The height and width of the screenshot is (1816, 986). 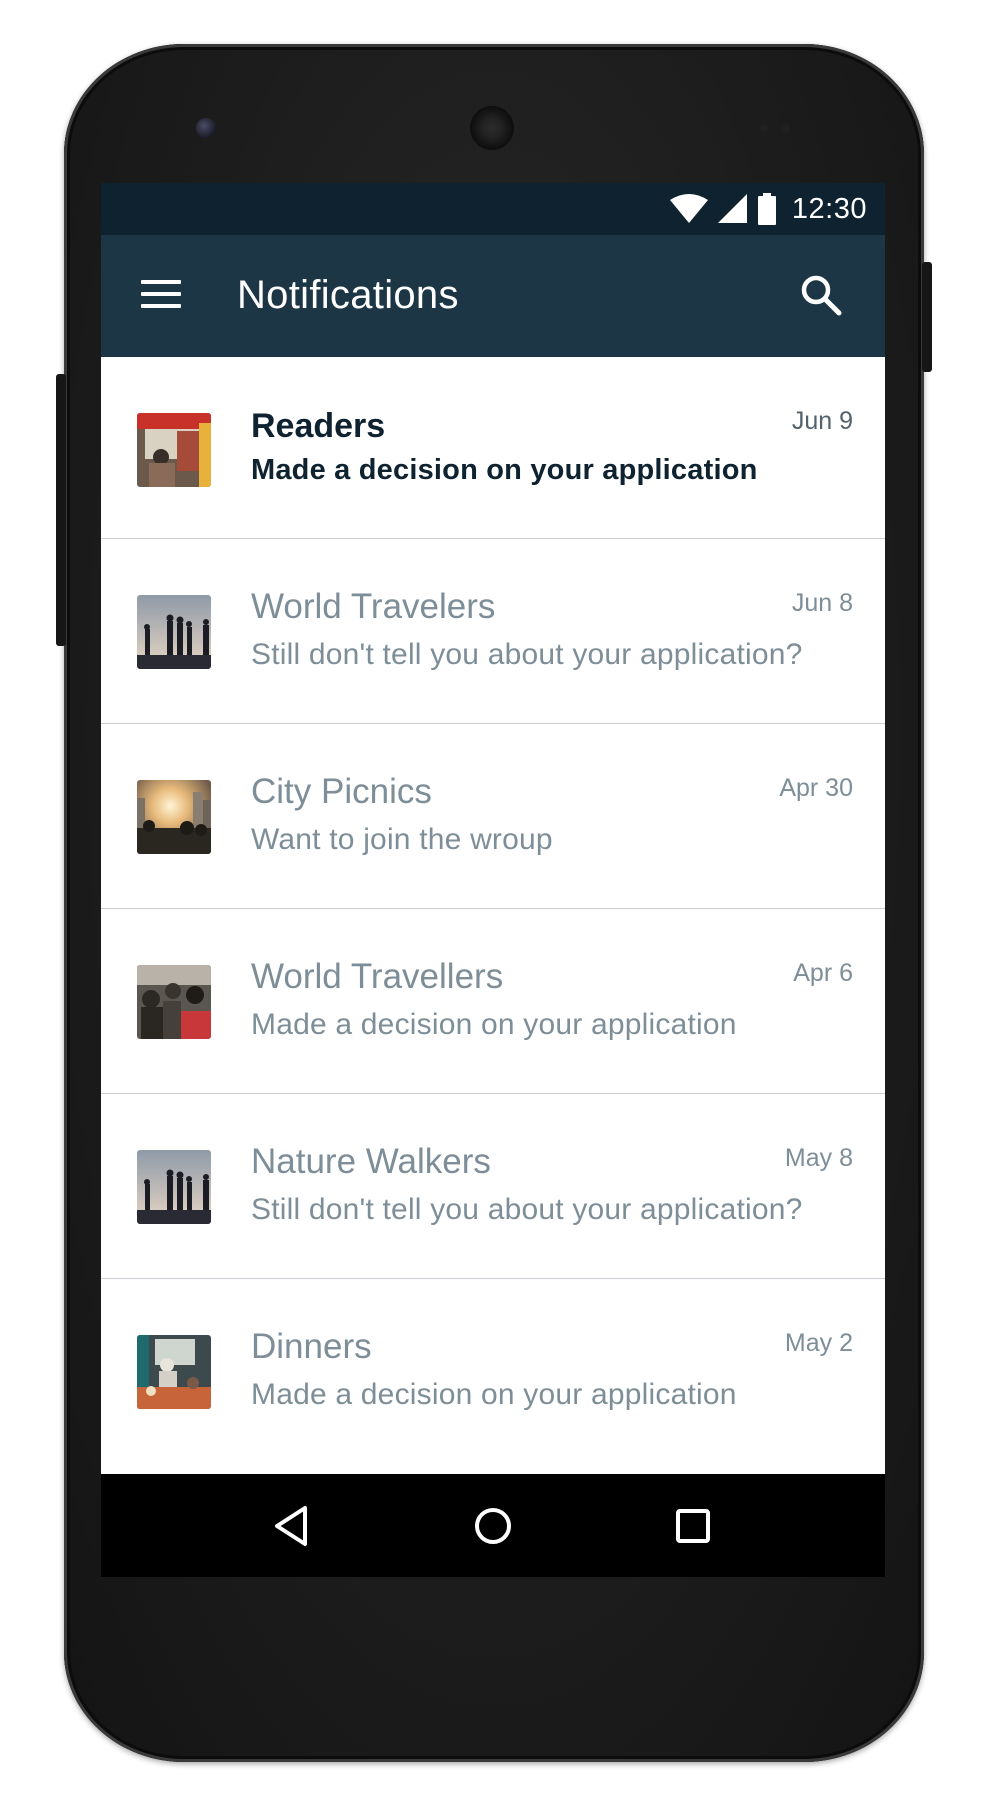 I want to click on home-icon, so click(x=493, y=1526).